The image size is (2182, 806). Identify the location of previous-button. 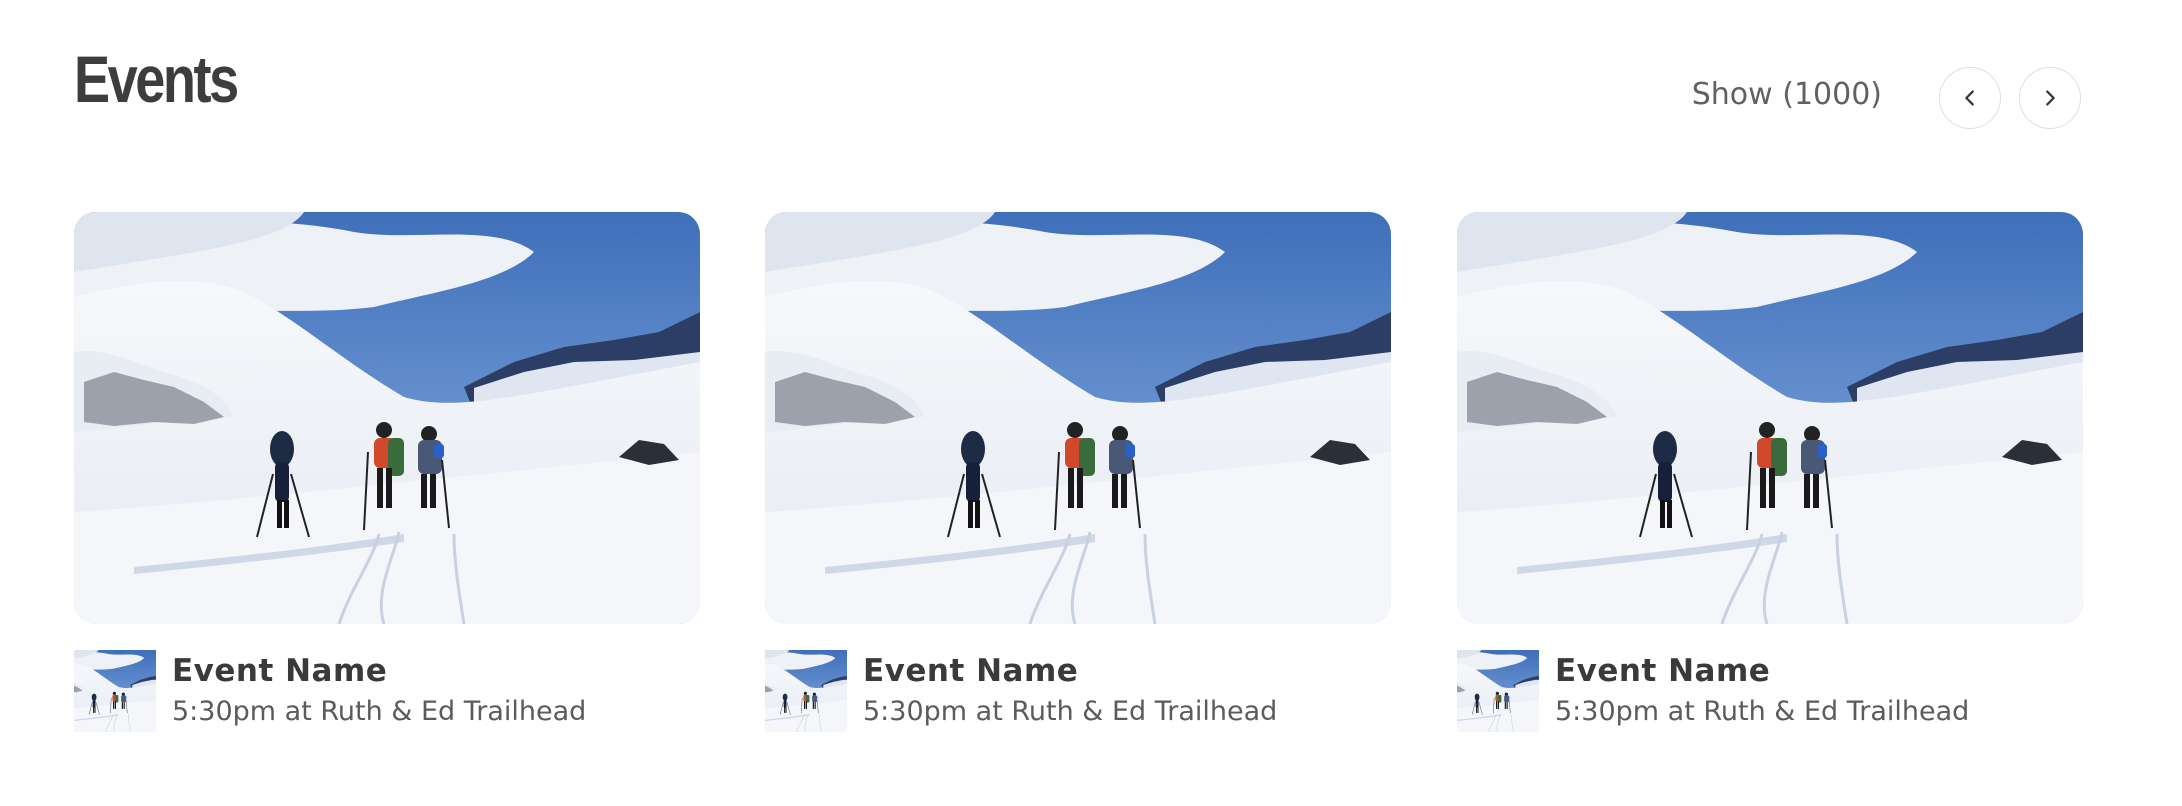
(1970, 98).